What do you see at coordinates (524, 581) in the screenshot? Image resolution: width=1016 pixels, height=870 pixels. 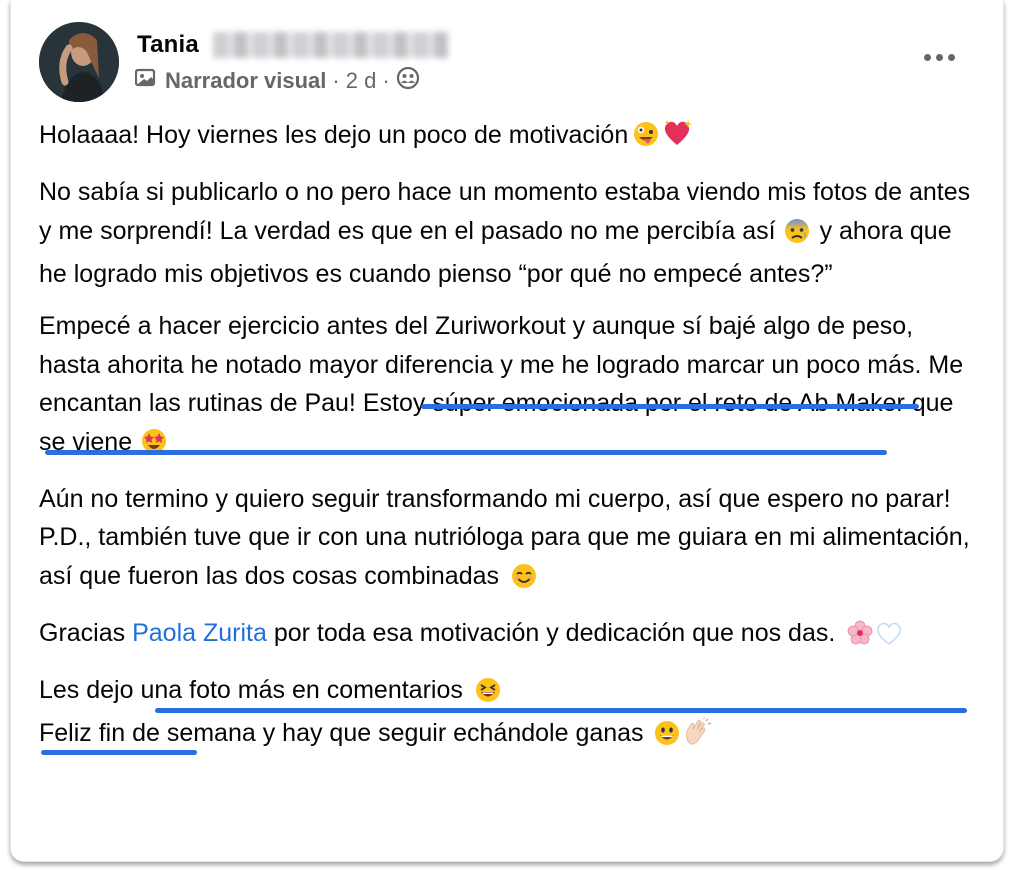 I see `smiling-face-emoji` at bounding box center [524, 581].